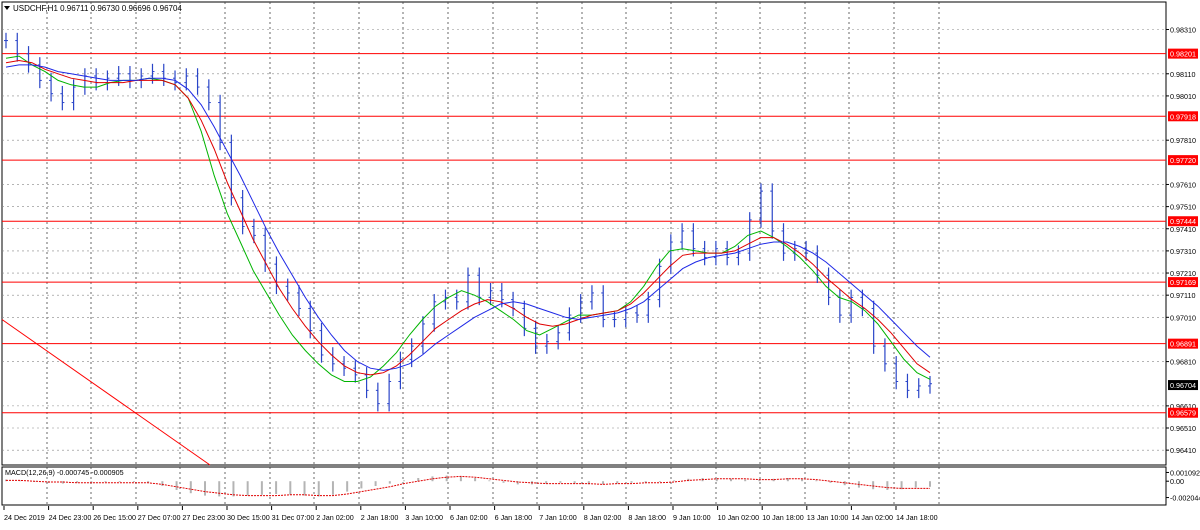  What do you see at coordinates (1182, 295) in the screenshot?
I see `y-tick-label: 0.97110` at bounding box center [1182, 295].